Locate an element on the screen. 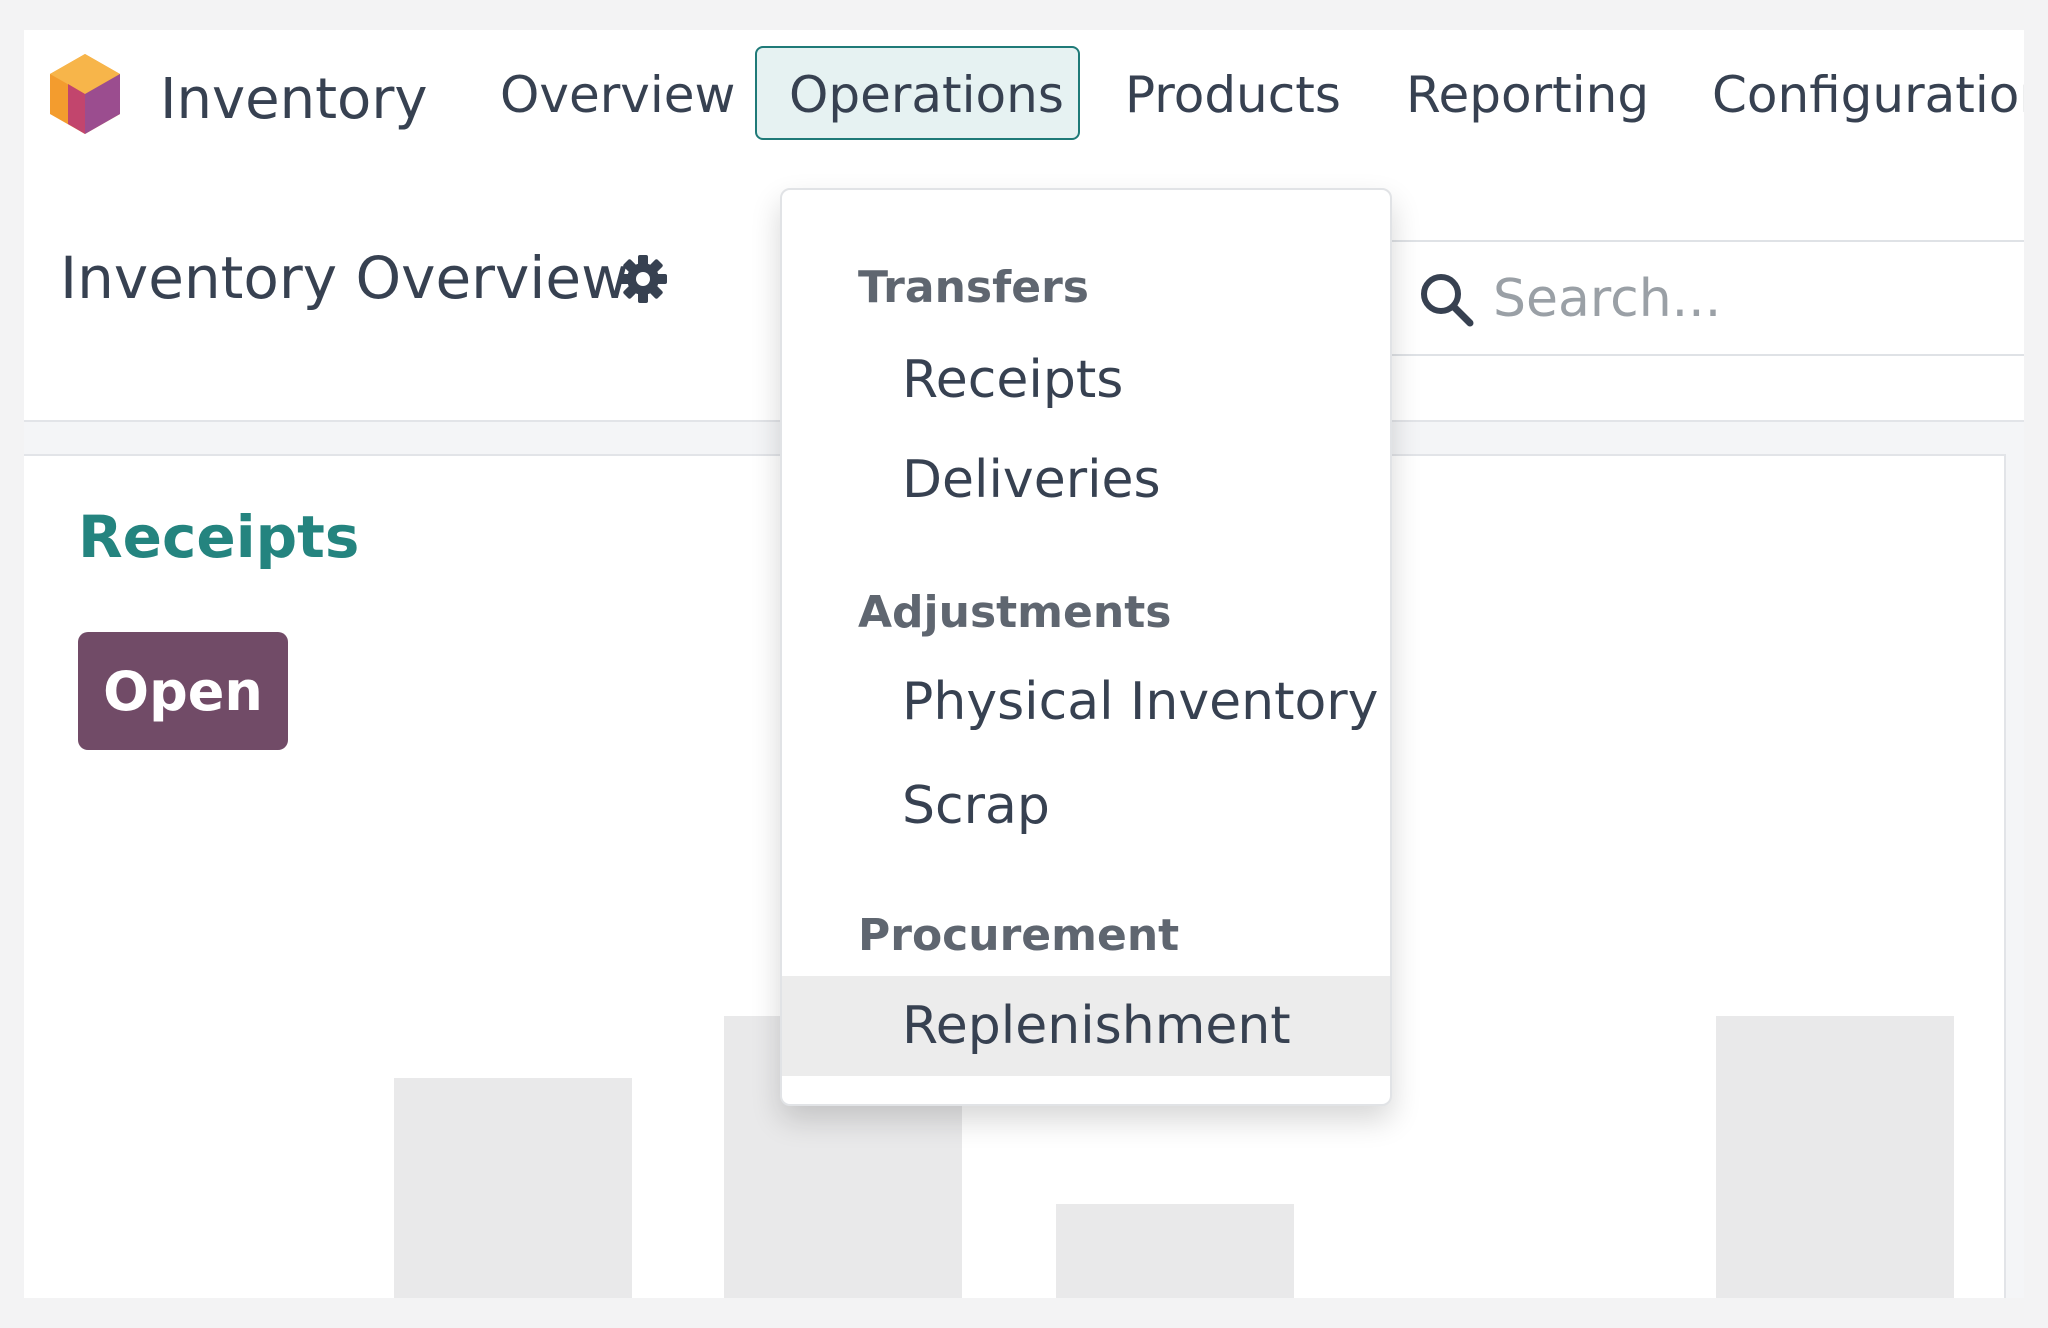 This screenshot has width=2048, height=1328. search-box is located at coordinates (1701, 298).